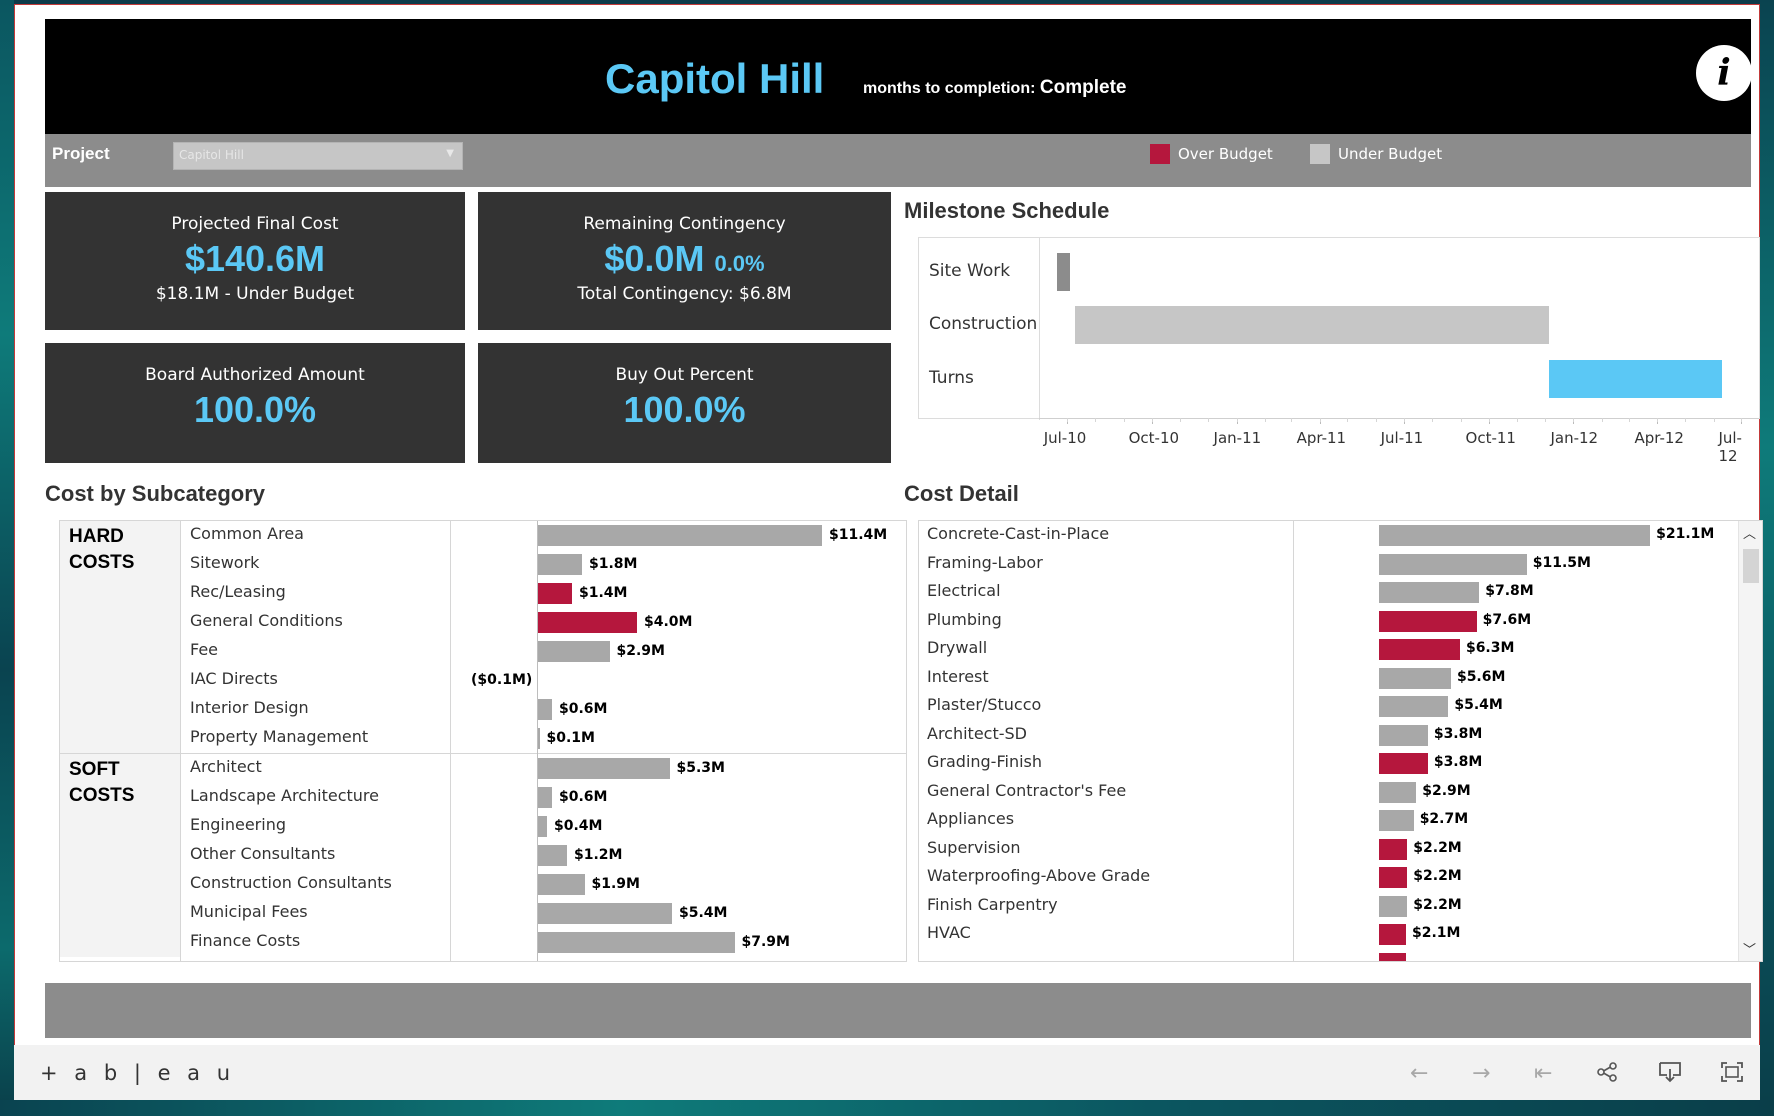  I want to click on group-column: SOFT COSTS, so click(120, 855).